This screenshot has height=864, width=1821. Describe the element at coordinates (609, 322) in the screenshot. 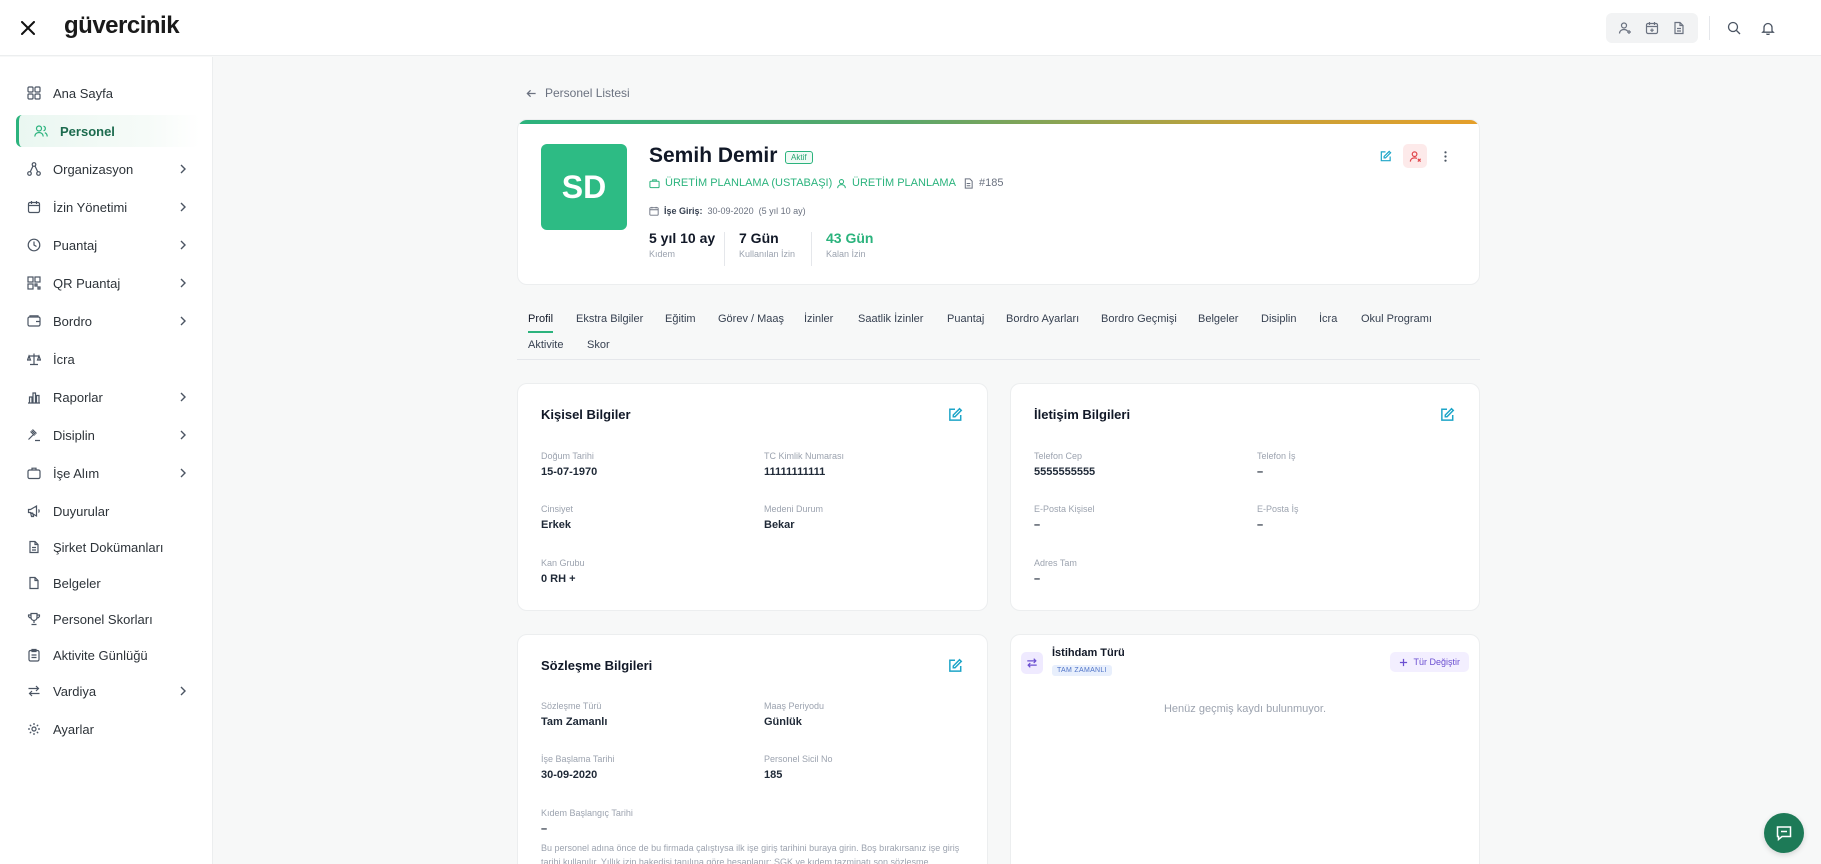

I see `tab-ekstra-bilgiler: Ekstra Bilgiler` at that location.